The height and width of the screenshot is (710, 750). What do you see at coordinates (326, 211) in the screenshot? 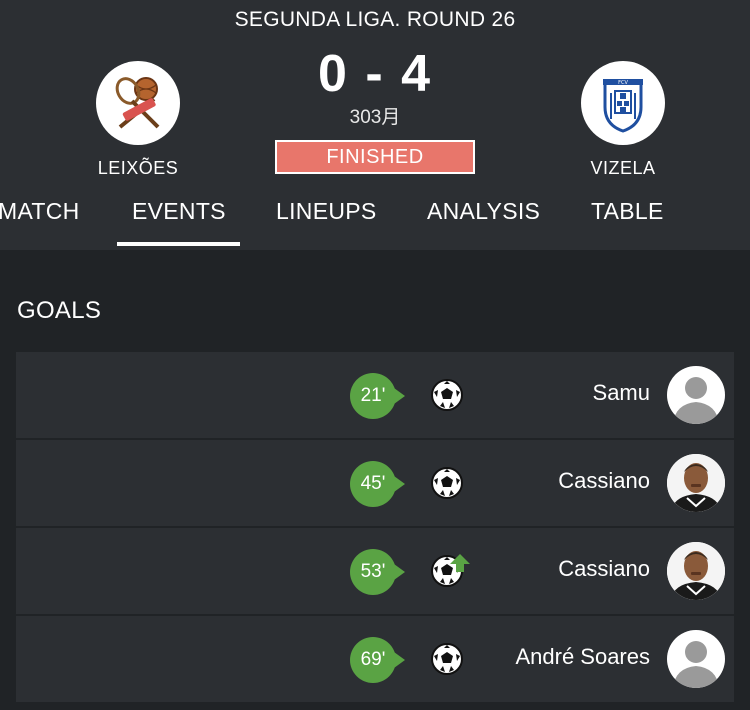
I see `tab-lineups: LINEUPS` at bounding box center [326, 211].